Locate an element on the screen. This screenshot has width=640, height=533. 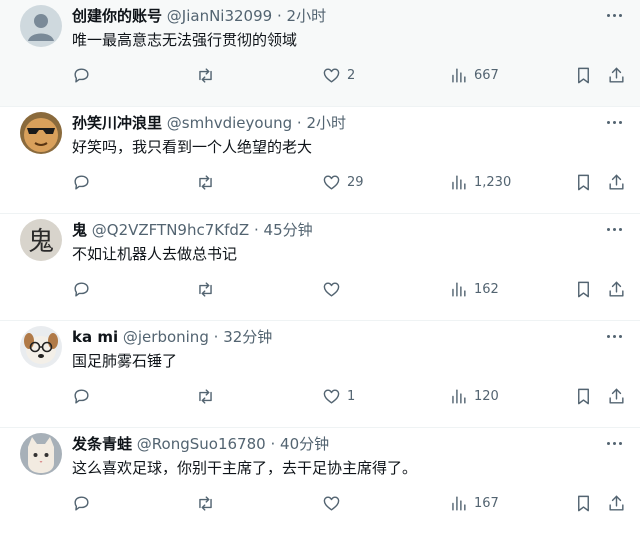
views-button: 667 is located at coordinates (474, 75).